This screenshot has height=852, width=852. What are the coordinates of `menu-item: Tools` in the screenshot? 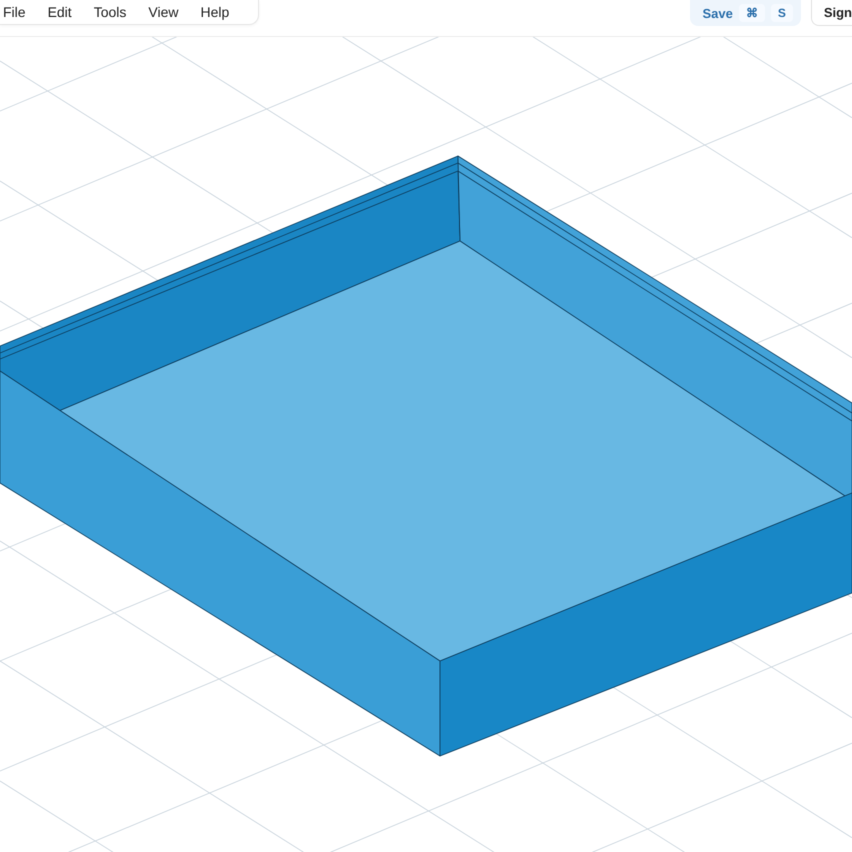 It's located at (114, 12).